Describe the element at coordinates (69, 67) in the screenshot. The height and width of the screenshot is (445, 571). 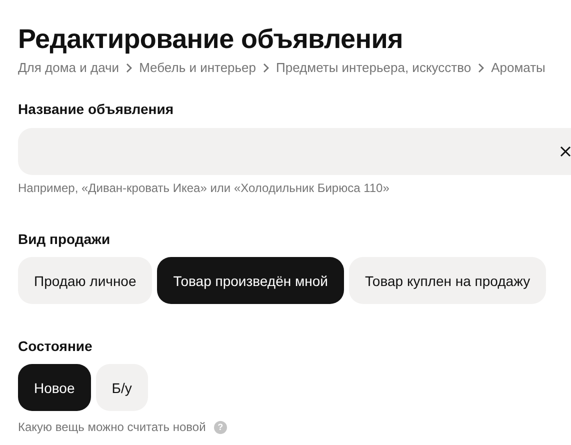
I see `breadcrumb-link: Для дома и дачи` at that location.